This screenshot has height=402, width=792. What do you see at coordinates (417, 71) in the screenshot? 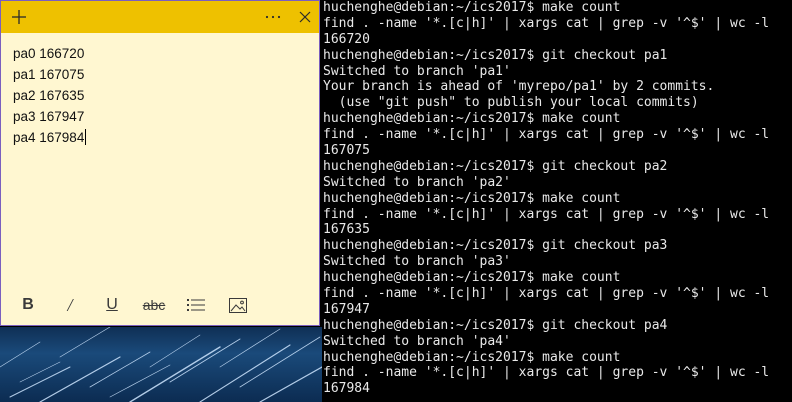
I see `terminal-line: Switched to branch 'pa1'` at bounding box center [417, 71].